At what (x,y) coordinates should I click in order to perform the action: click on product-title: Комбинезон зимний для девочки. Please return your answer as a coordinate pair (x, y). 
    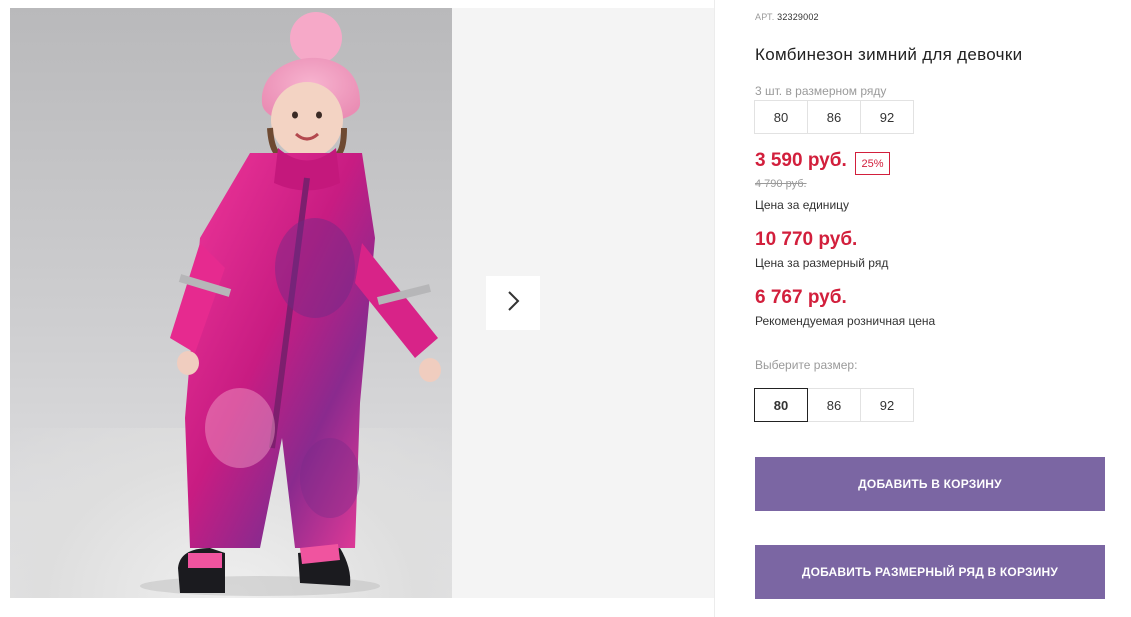
    Looking at the image, I should click on (889, 54).